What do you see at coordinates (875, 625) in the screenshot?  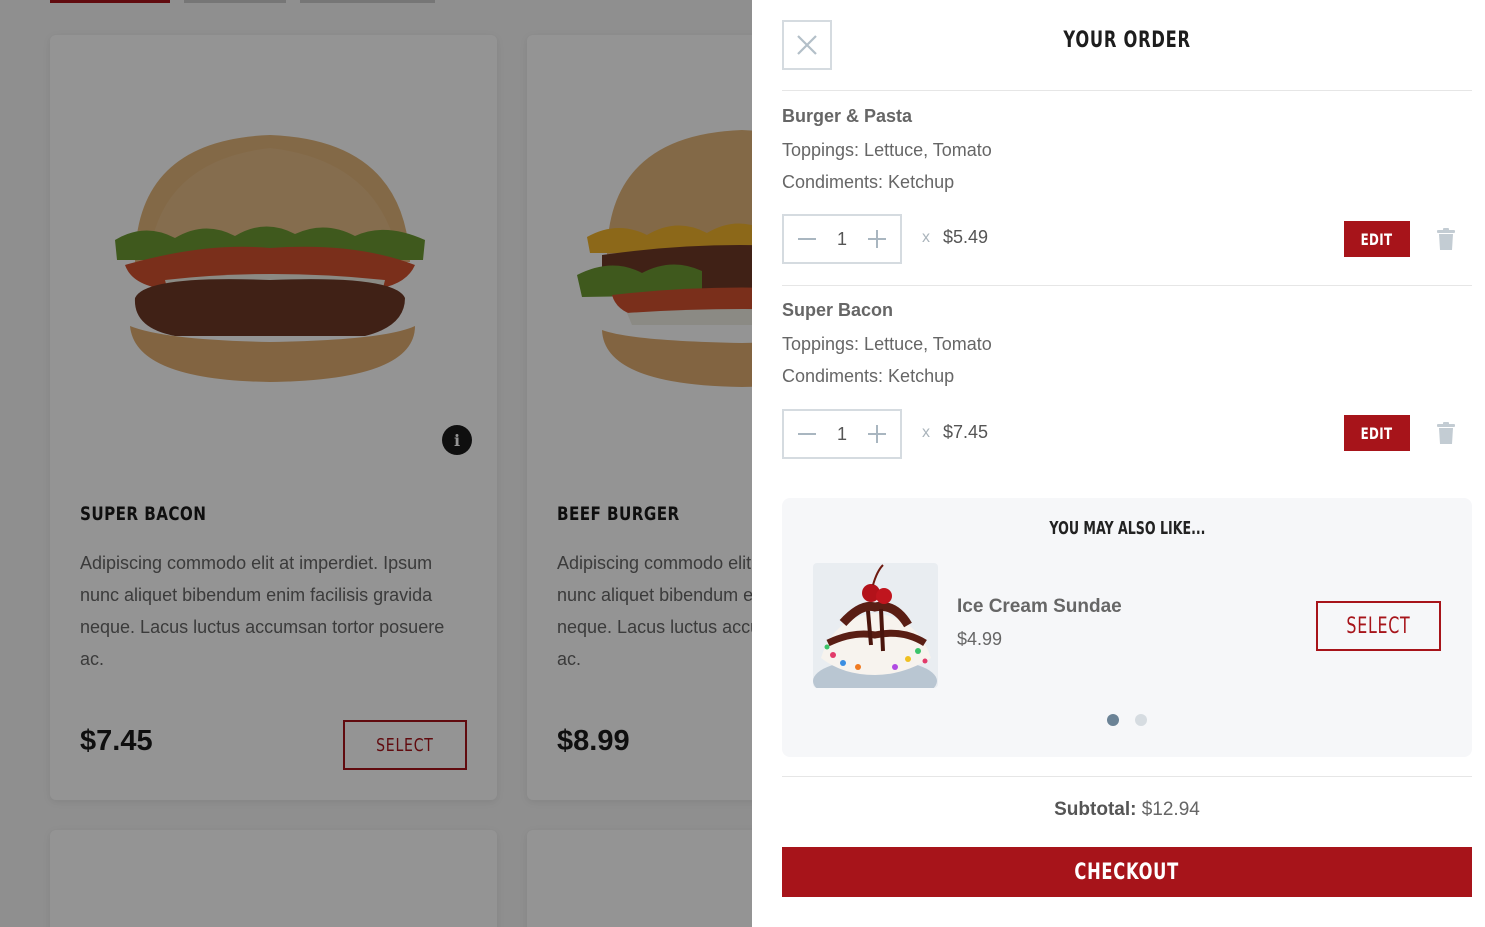 I see `ice-cream-sundae-image` at bounding box center [875, 625].